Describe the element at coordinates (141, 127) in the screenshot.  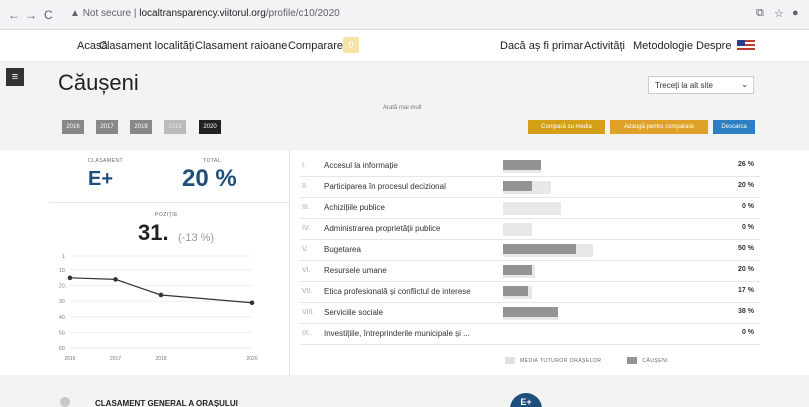
I see `year-2018-button: 2018` at that location.